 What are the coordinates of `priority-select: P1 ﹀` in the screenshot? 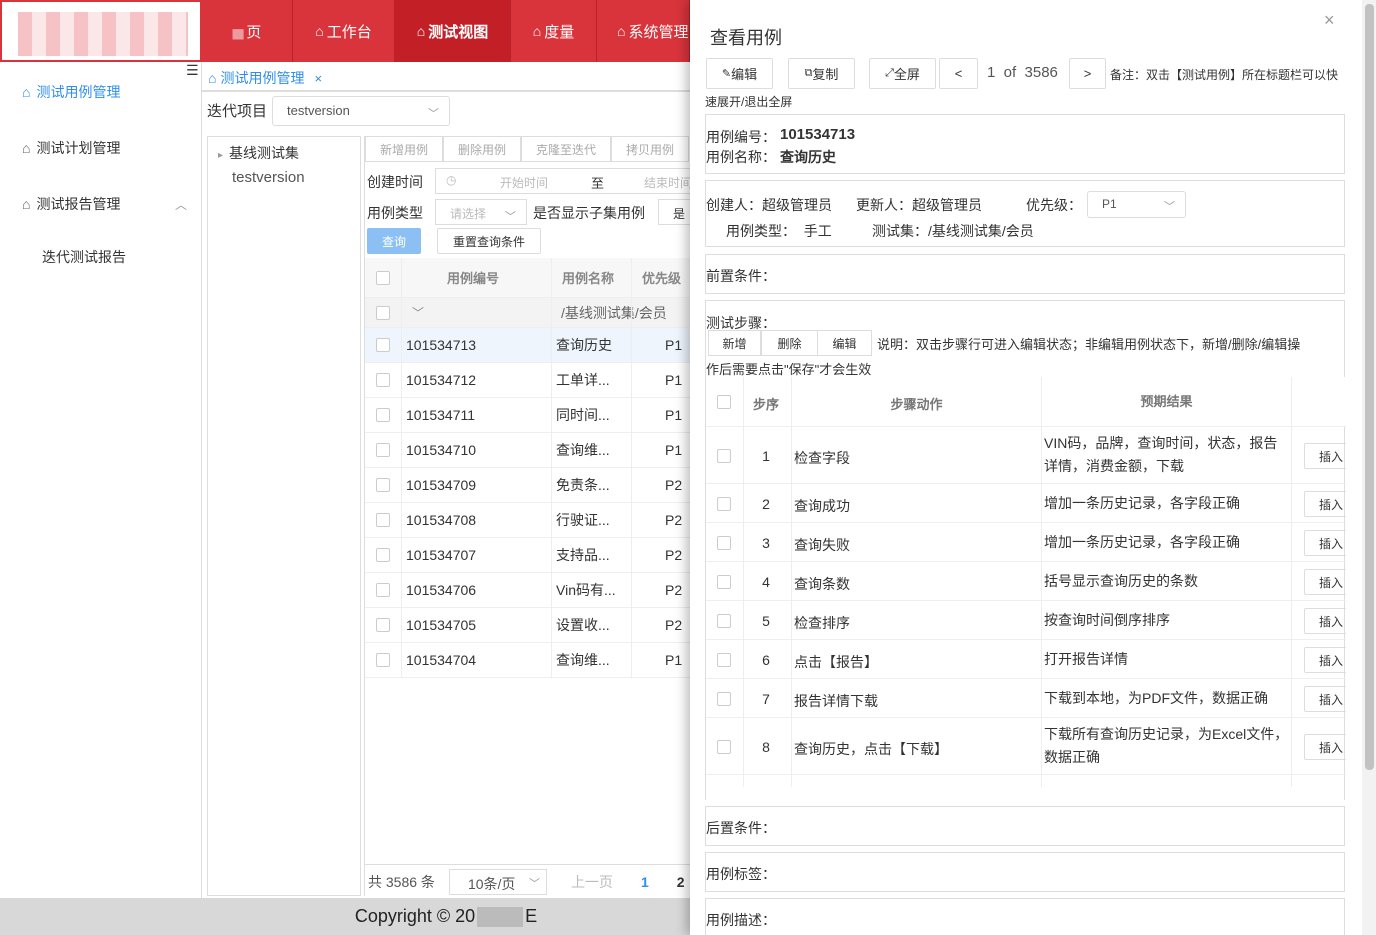 It's located at (1136, 204).